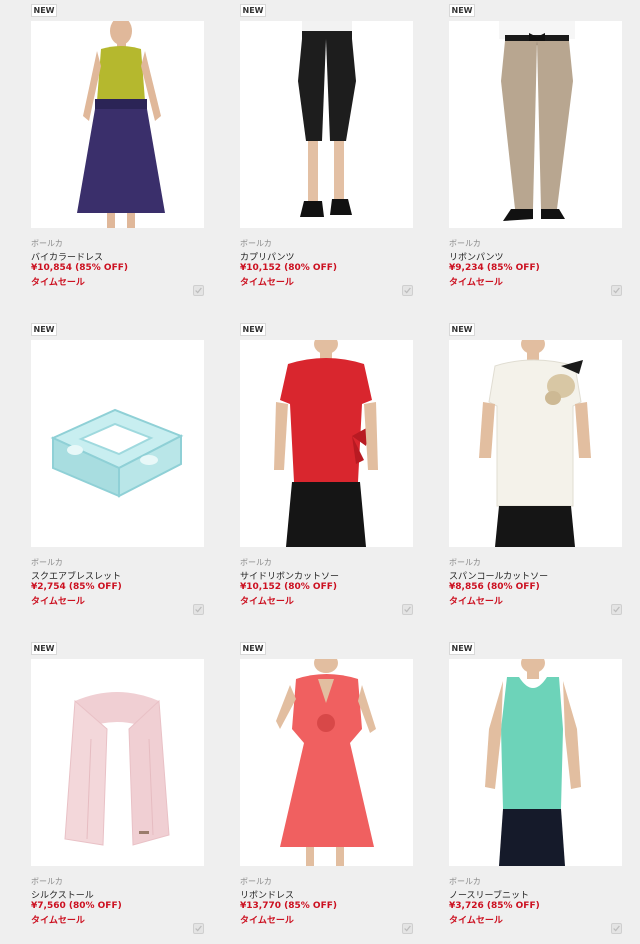  What do you see at coordinates (326, 762) in the screenshot?
I see `ribbon-dress-photo` at bounding box center [326, 762].